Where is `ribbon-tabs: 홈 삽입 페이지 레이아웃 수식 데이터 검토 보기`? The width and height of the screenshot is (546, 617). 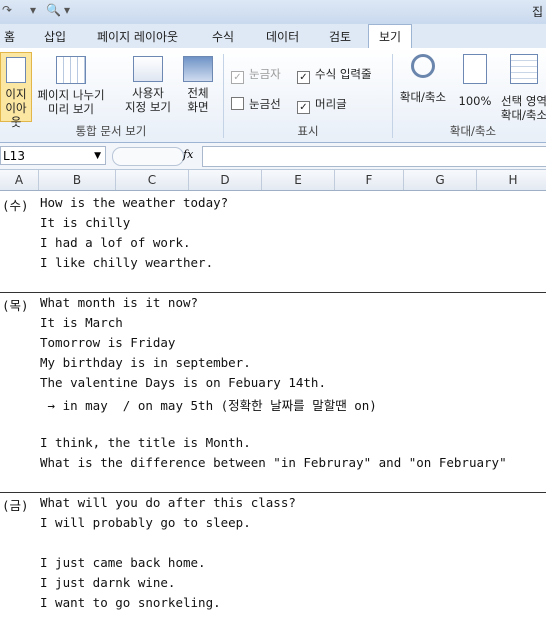
ribbon-tabs: 홈 삽입 페이지 레이아웃 수식 데이터 검토 보기 is located at coordinates (273, 36).